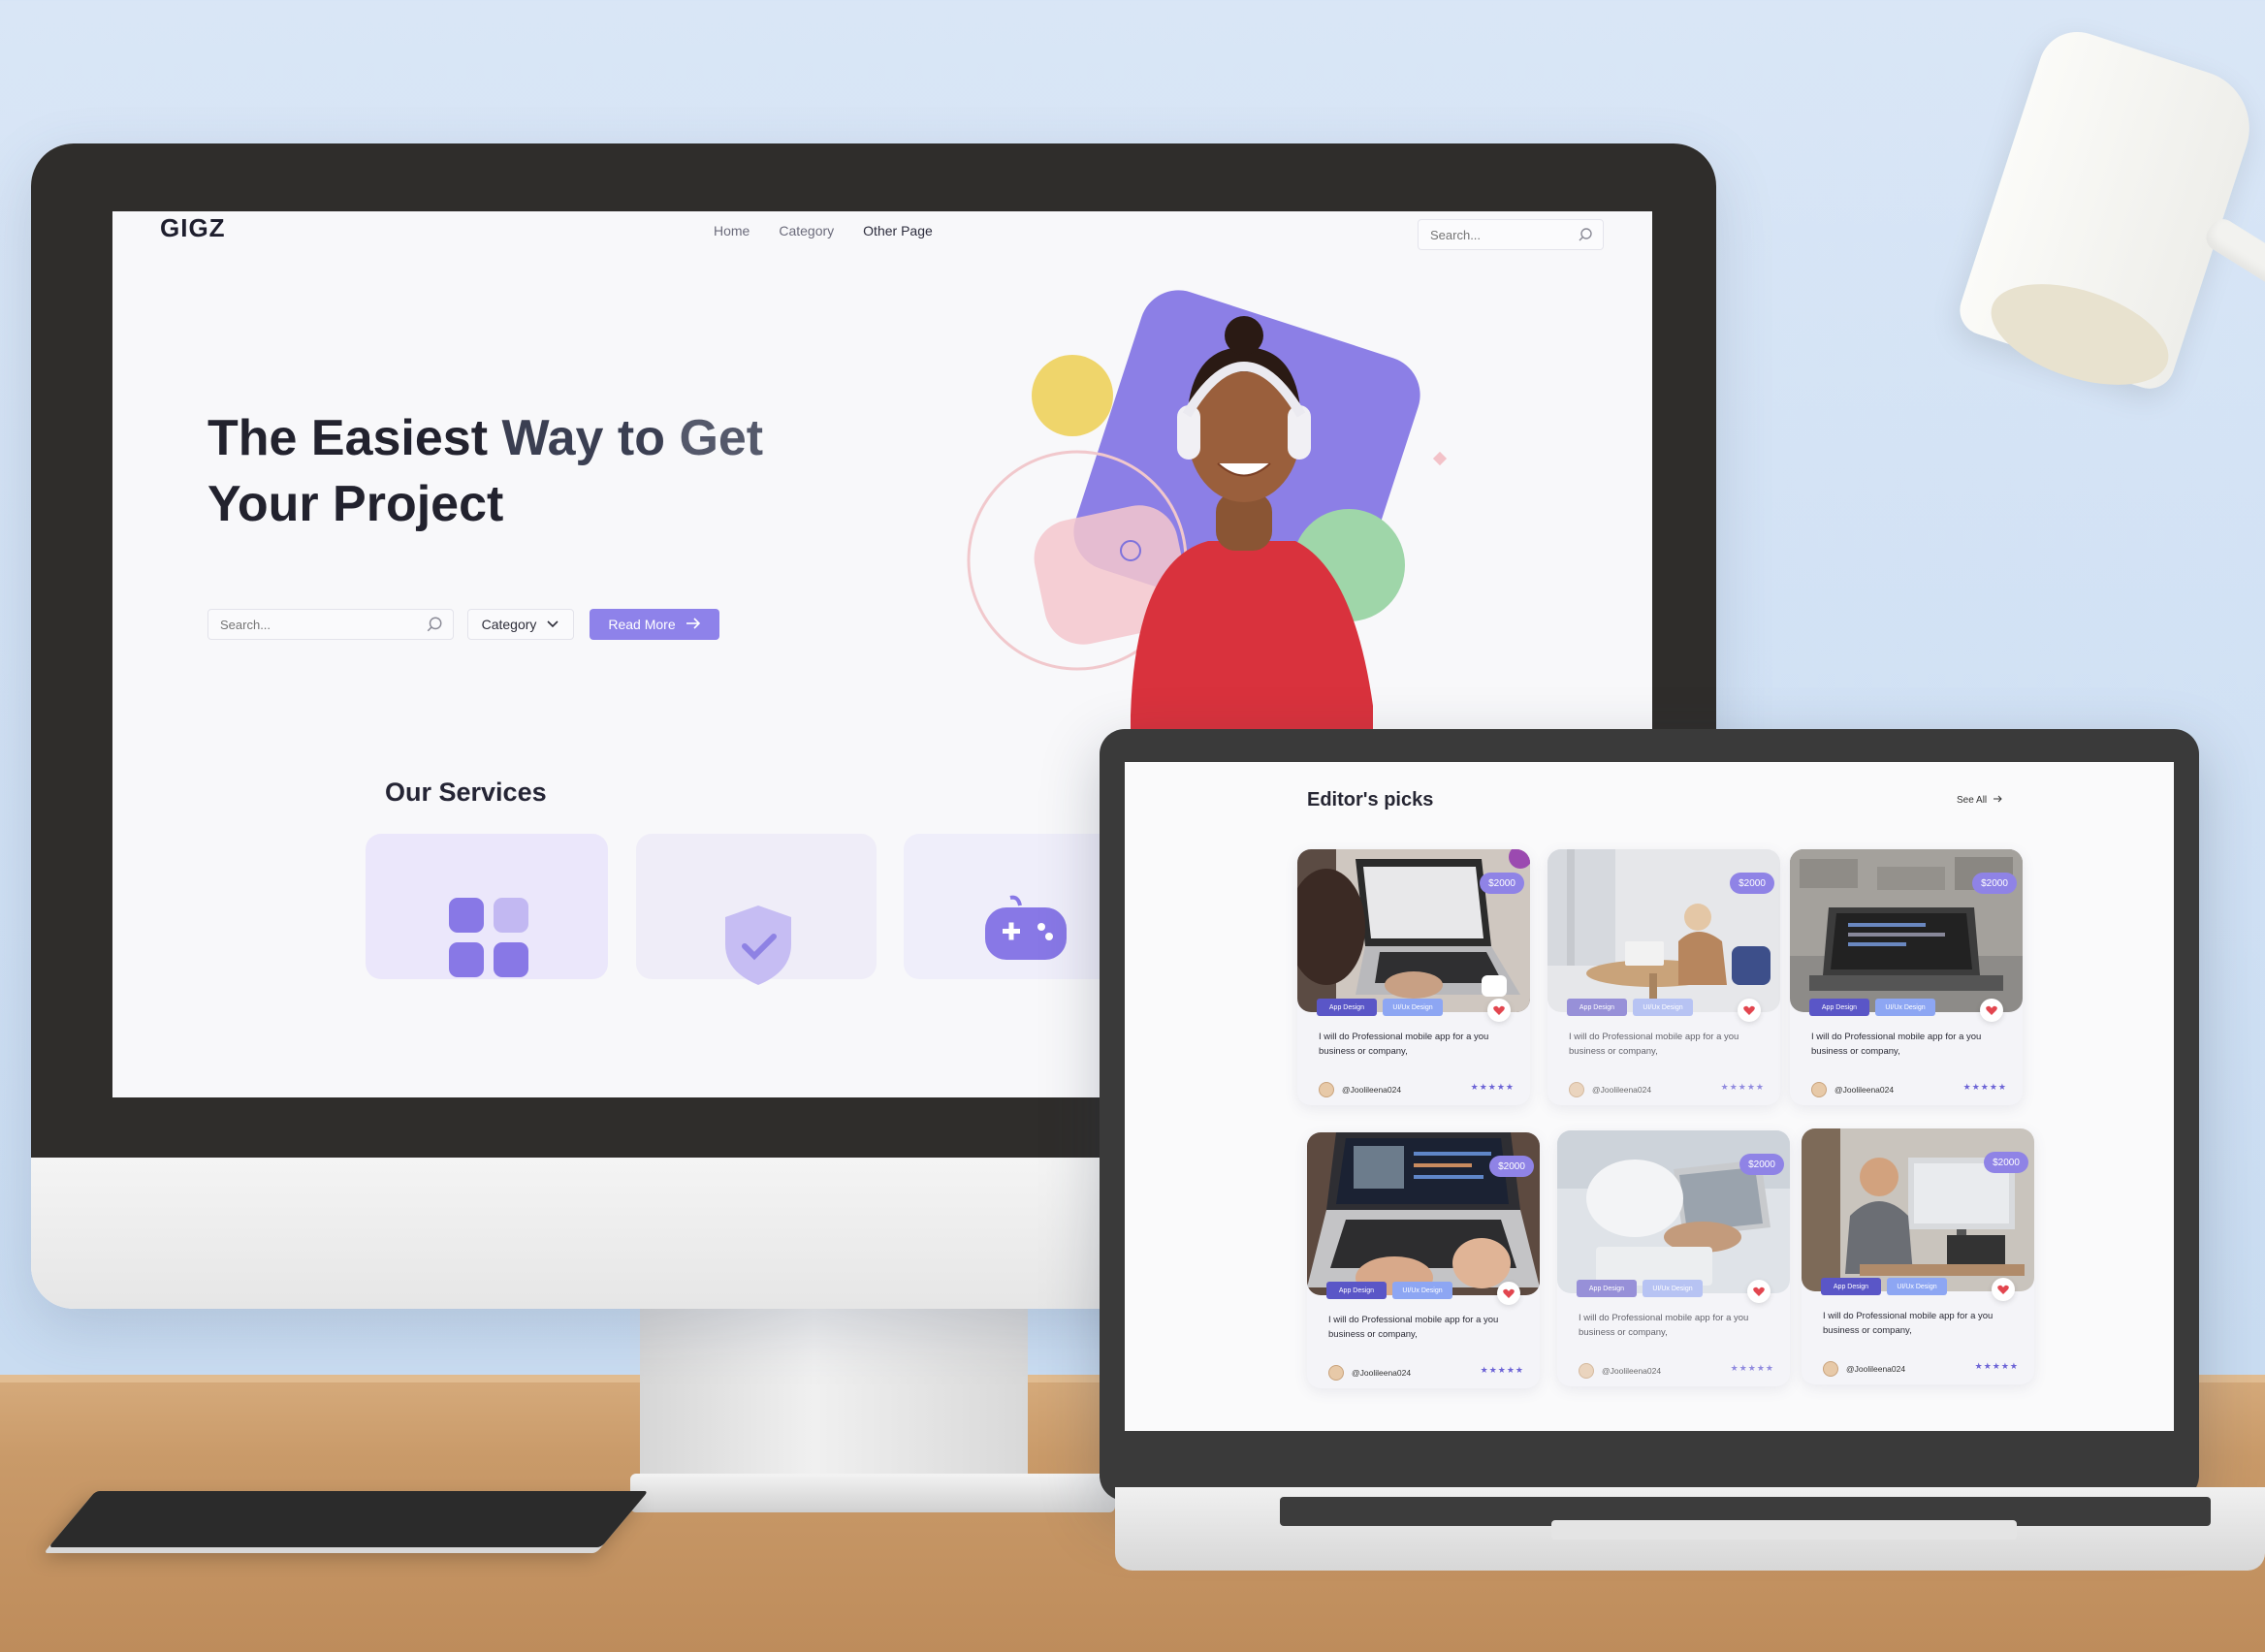 This screenshot has height=1652, width=2265. Describe the element at coordinates (355, 504) in the screenshot. I see `hero-title-line-2: Your Project` at that location.